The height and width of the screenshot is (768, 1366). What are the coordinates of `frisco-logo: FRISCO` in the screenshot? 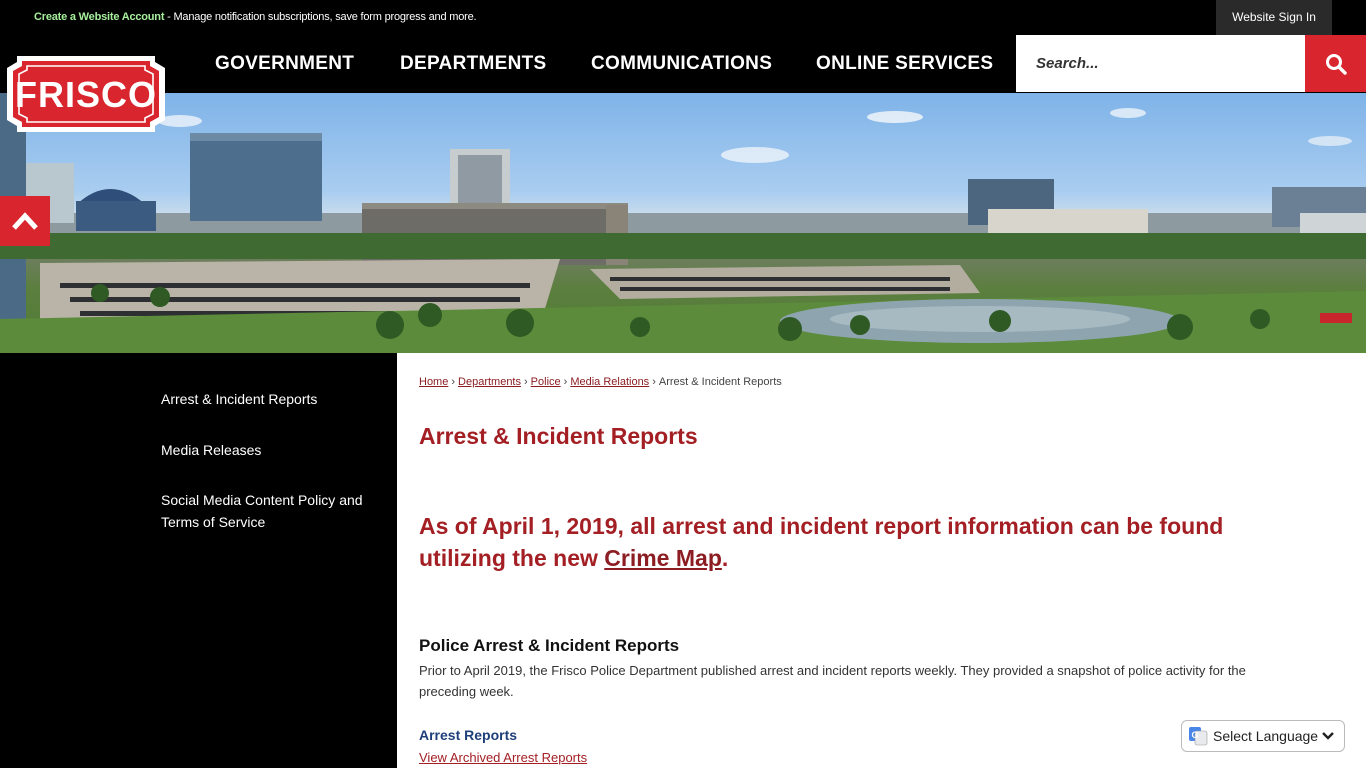 It's located at (86, 94).